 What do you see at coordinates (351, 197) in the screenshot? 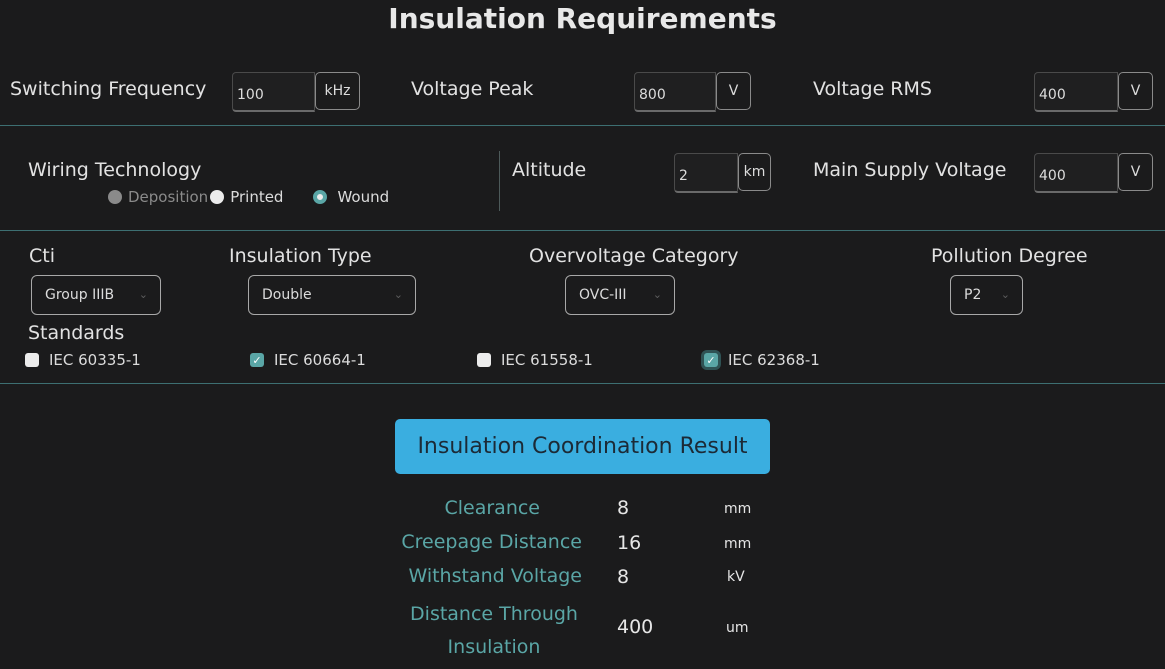
I see `radio-wound: Wound` at bounding box center [351, 197].